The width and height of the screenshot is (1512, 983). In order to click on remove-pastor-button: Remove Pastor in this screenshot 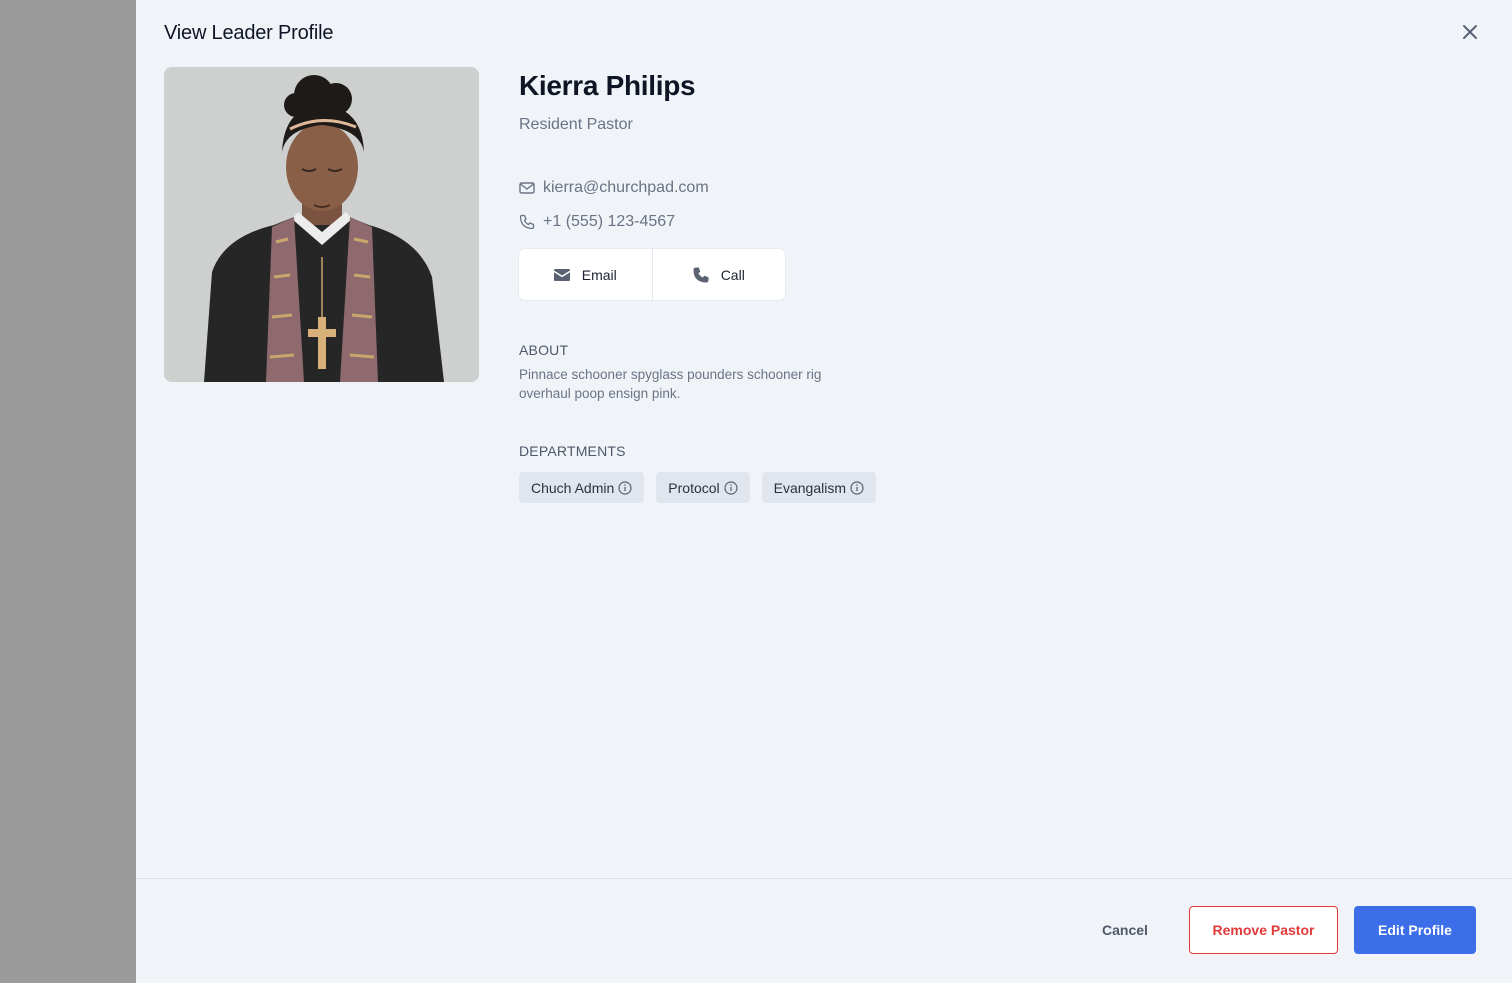, I will do `click(1263, 930)`.